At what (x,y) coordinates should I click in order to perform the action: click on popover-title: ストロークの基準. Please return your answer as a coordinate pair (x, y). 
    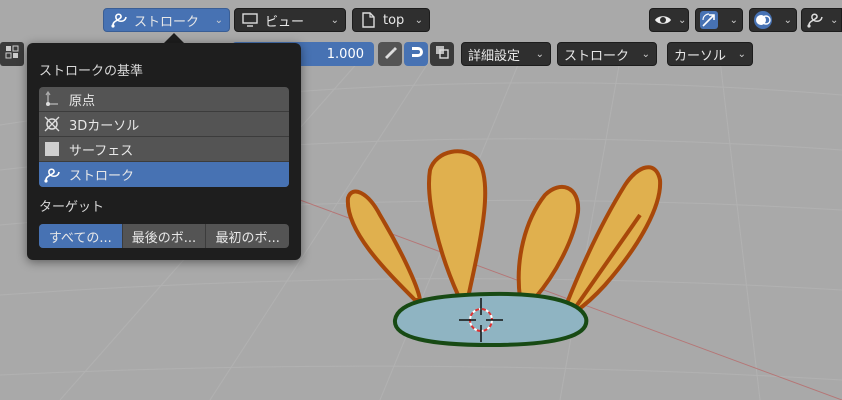
    Looking at the image, I should click on (91, 71).